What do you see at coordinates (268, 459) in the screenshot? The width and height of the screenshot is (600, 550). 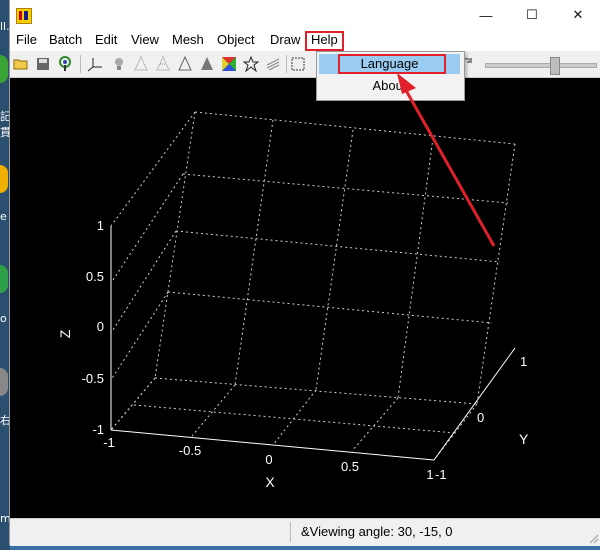 I see `x-tick-label: 0` at bounding box center [268, 459].